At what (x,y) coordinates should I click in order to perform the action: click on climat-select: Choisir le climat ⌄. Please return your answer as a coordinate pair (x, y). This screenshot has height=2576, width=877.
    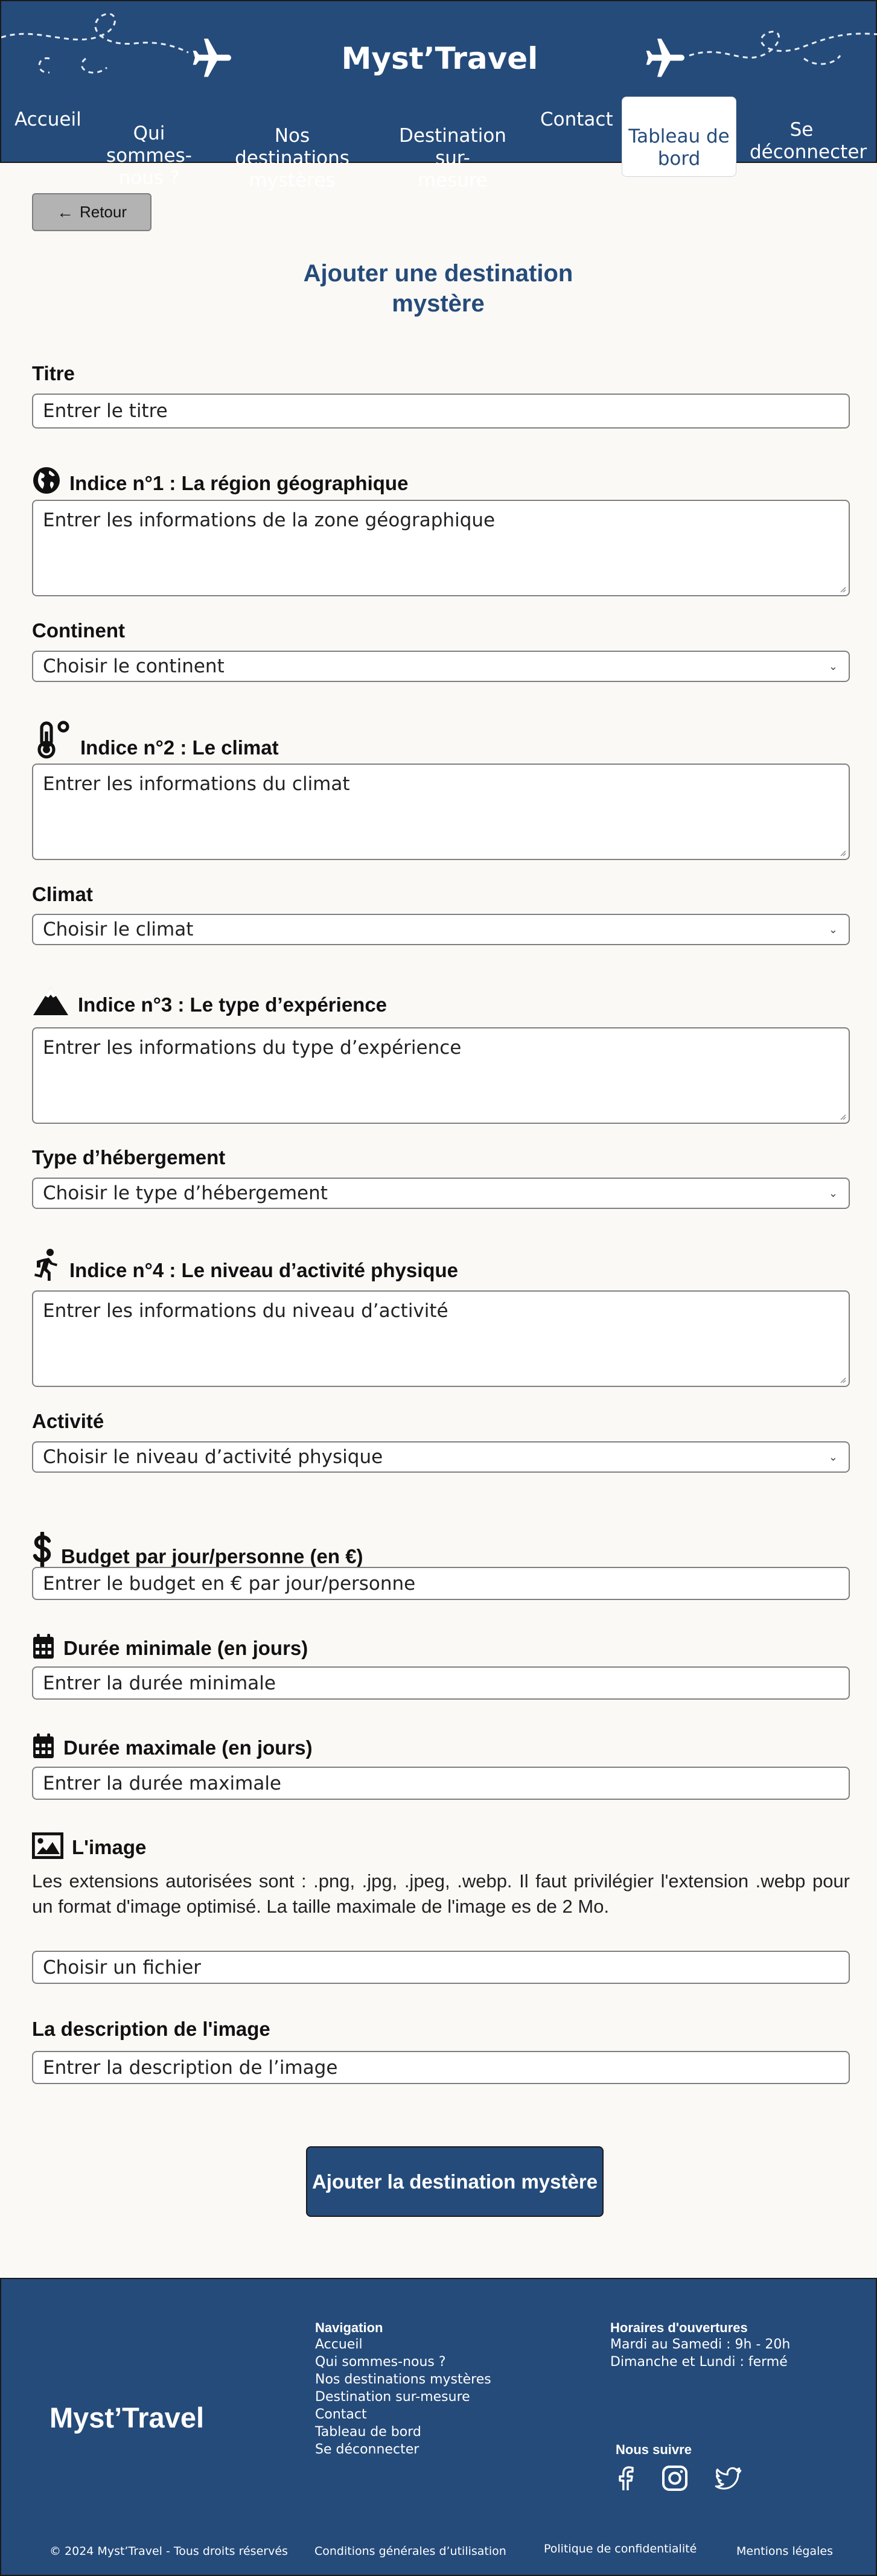
    Looking at the image, I should click on (441, 929).